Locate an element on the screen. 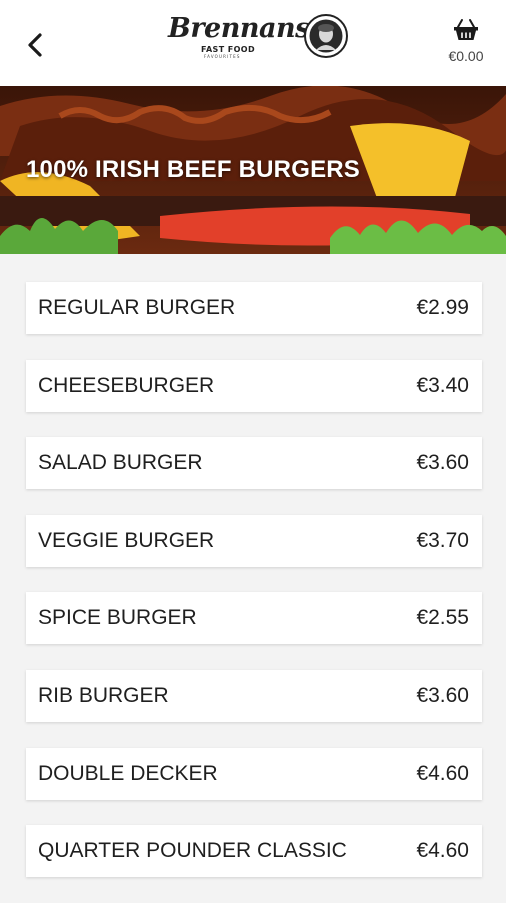  basket-icon is located at coordinates (466, 29).